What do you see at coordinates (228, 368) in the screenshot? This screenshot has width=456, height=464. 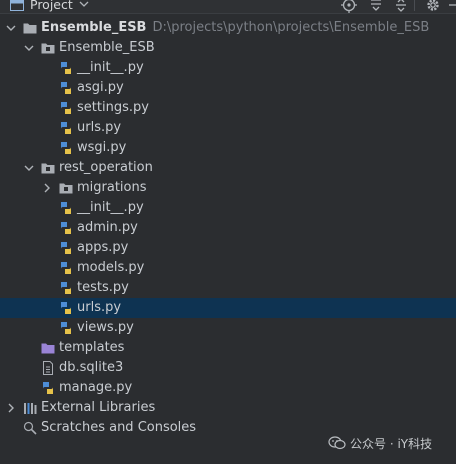 I see `tree-row-file: db.sqlite3` at bounding box center [228, 368].